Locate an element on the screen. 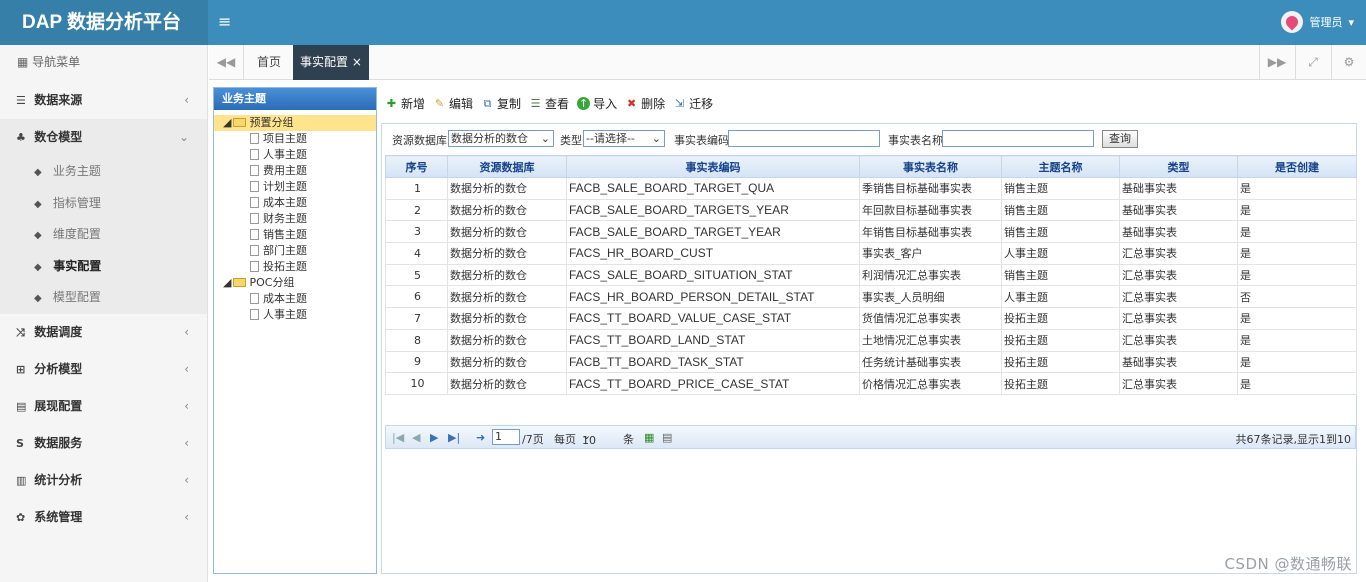  chevron-down-icon: ⌄ is located at coordinates (545, 138).